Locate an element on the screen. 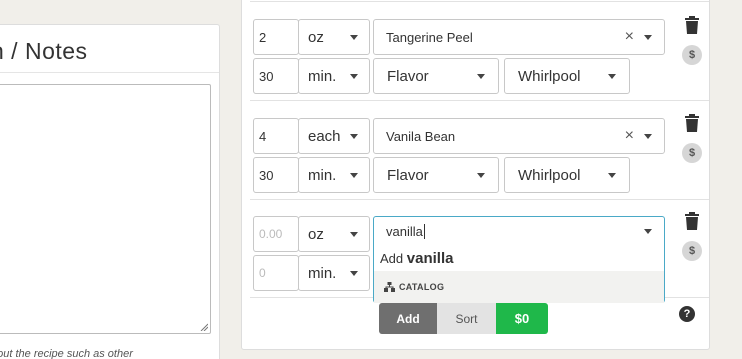 The image size is (742, 359). catalog-label: CATALOG is located at coordinates (422, 287).